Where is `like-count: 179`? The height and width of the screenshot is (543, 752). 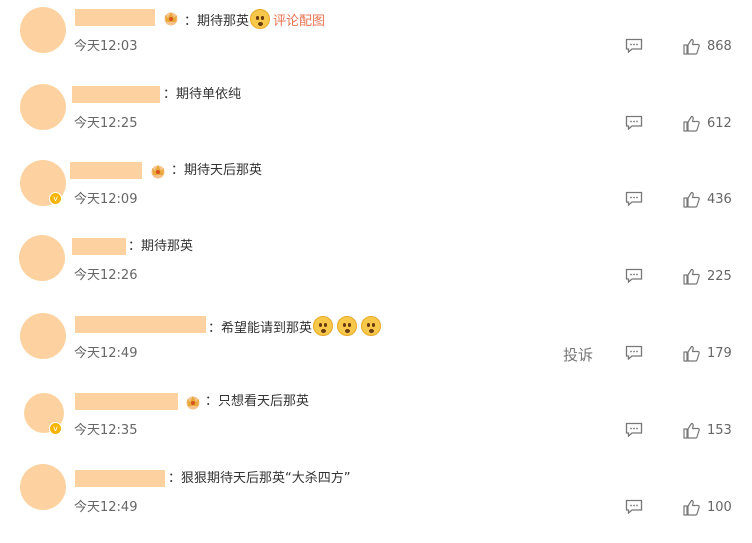 like-count: 179 is located at coordinates (719, 353).